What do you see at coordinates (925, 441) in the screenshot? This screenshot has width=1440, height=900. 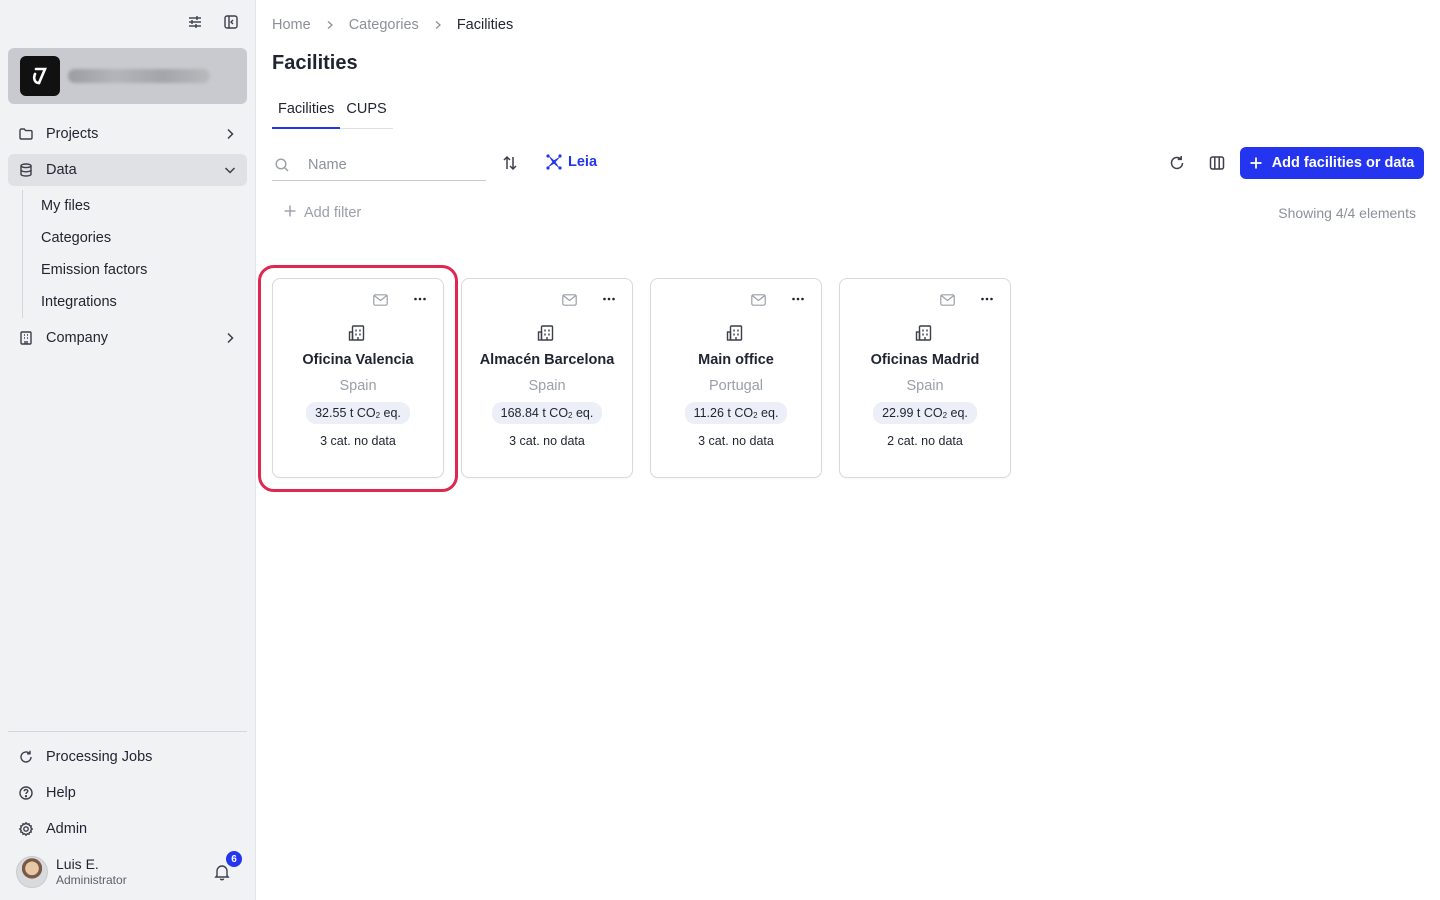 I see `missing-categories-count: 2 cat. no data` at bounding box center [925, 441].